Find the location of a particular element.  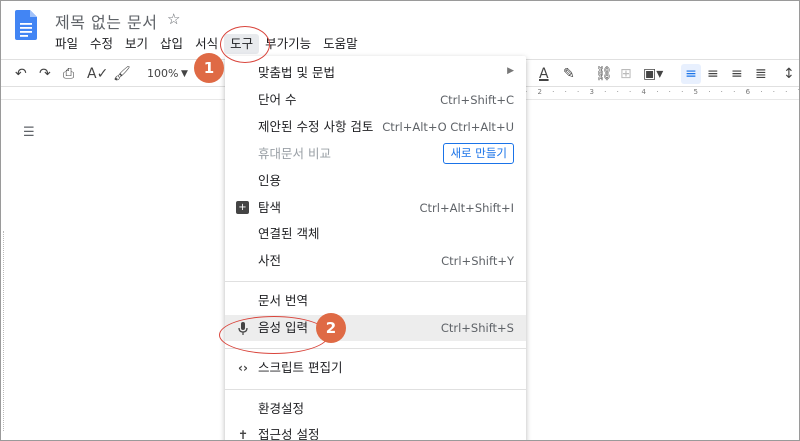

zoom-select: 100% is located at coordinates (162, 74).